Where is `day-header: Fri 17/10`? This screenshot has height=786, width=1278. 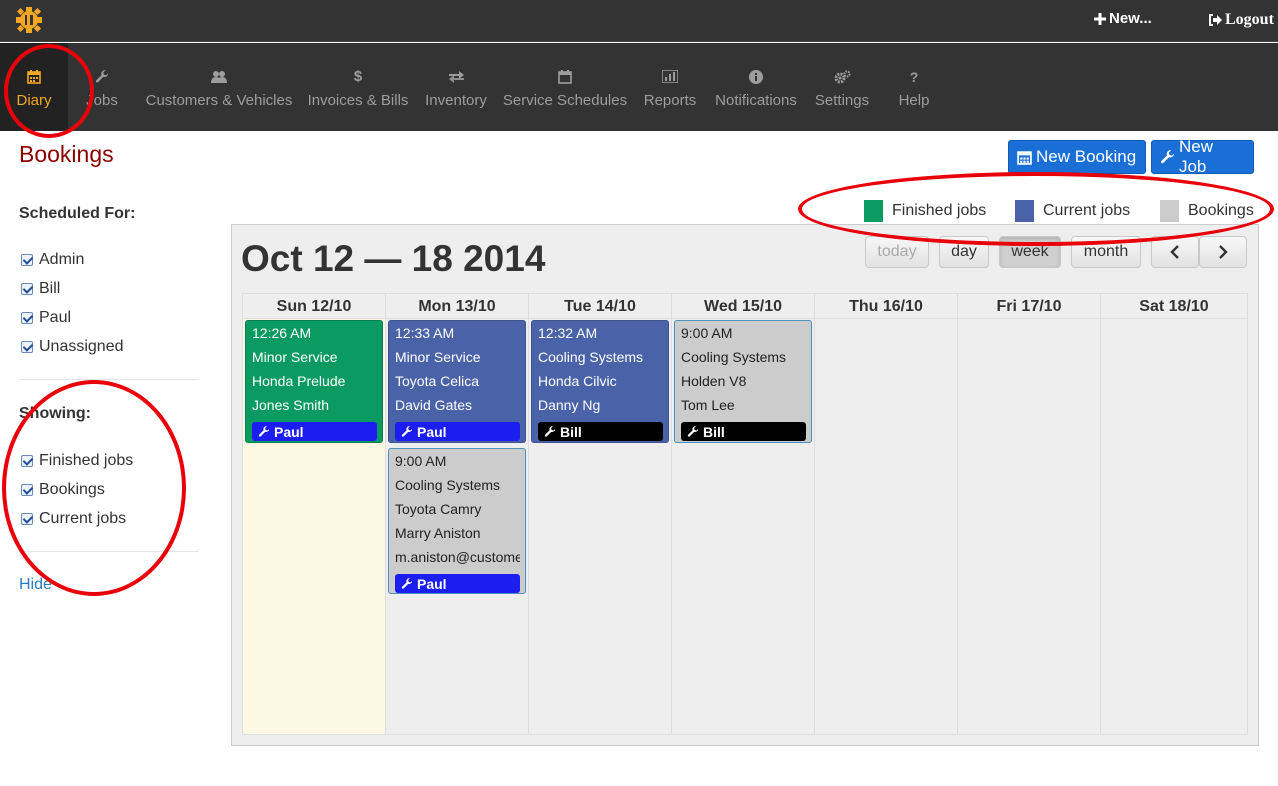
day-header: Fri 17/10 is located at coordinates (1029, 306).